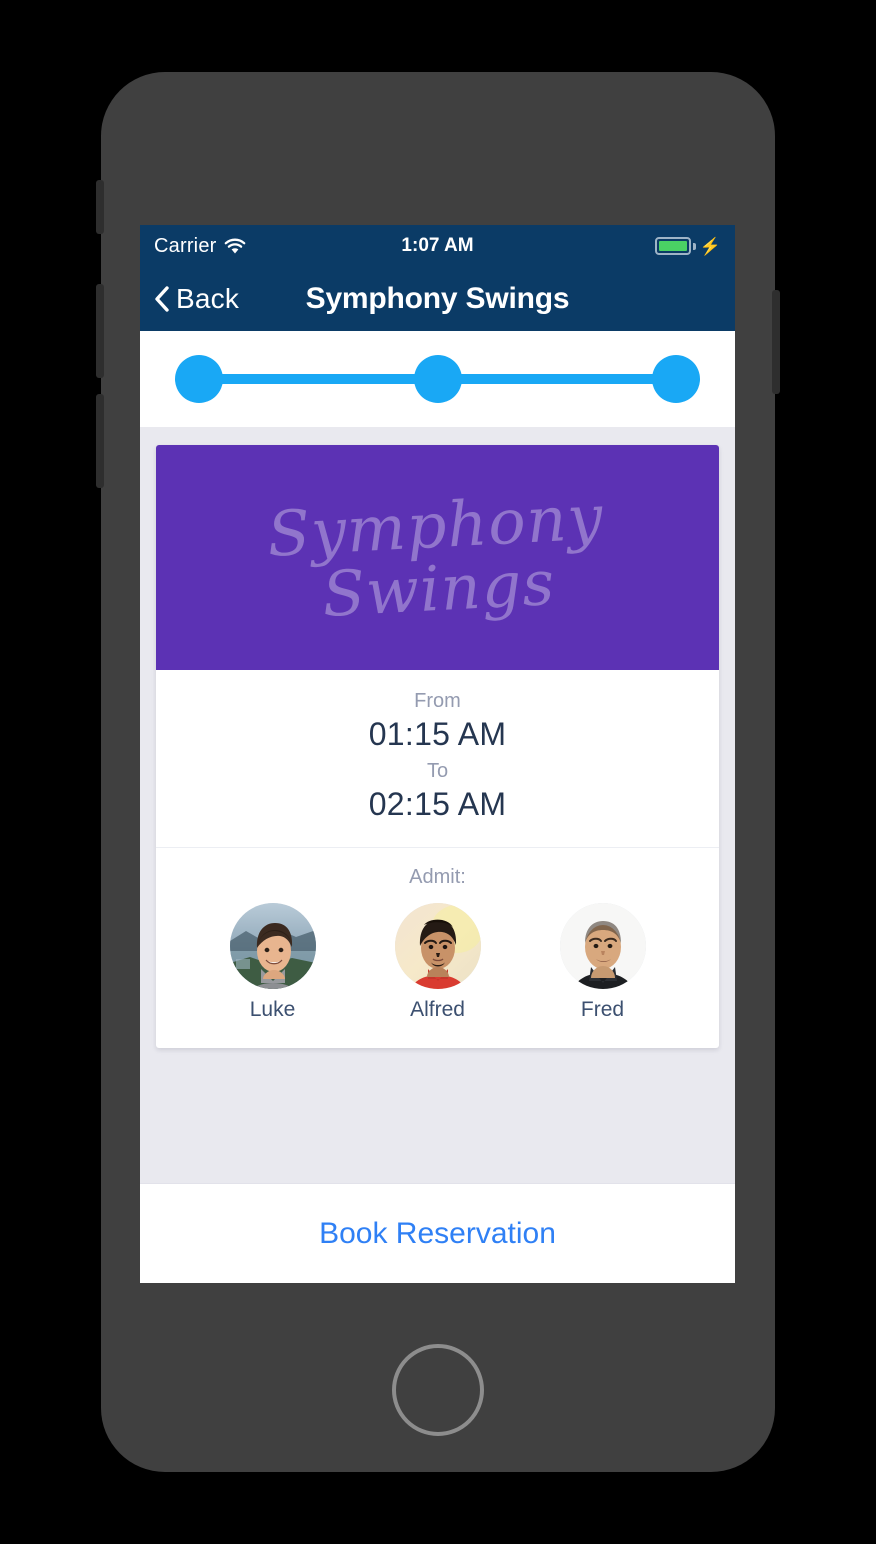  I want to click on to-time-value: 02:15 AM, so click(437, 804).